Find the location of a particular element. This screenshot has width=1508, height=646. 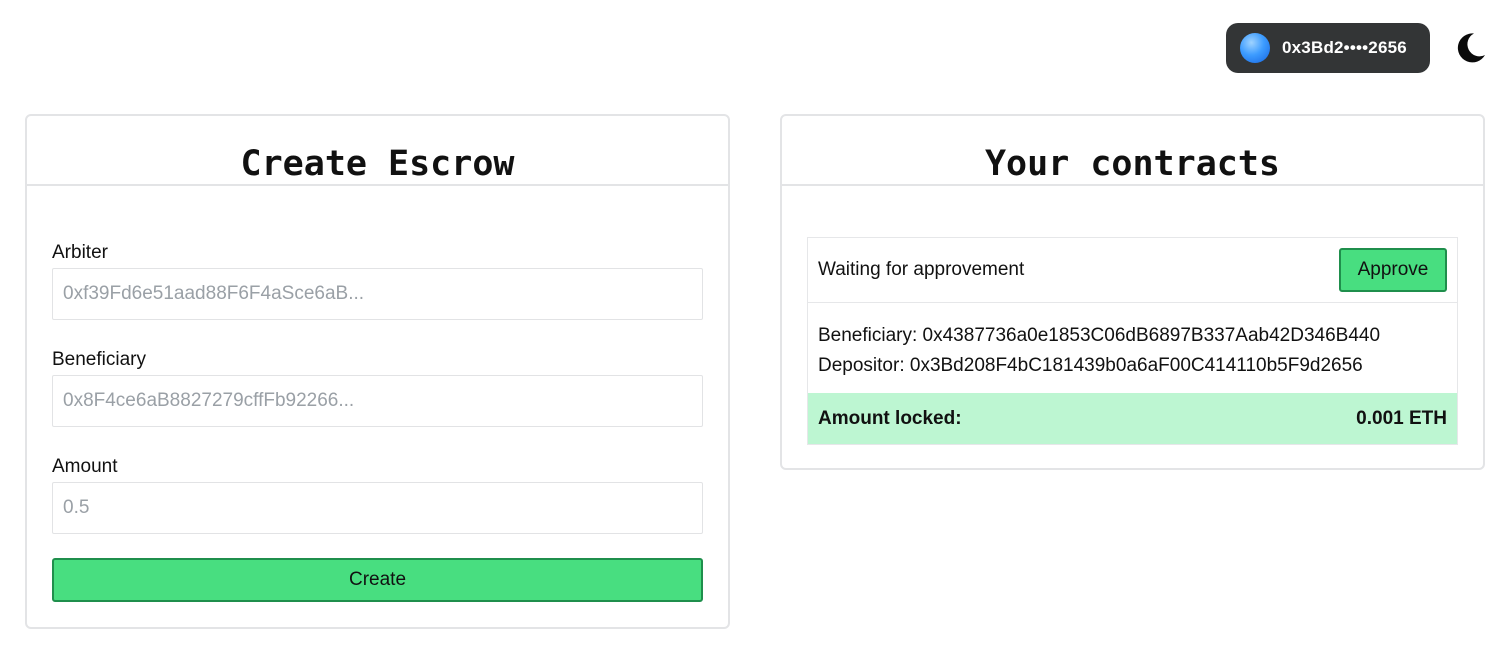

amount-locked-row: Amount locked: 0.001 ETH is located at coordinates (1132, 418).